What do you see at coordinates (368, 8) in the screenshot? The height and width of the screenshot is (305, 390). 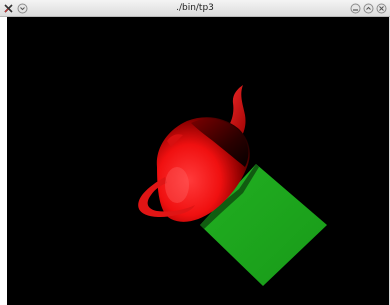 I see `maximize-icon` at bounding box center [368, 8].